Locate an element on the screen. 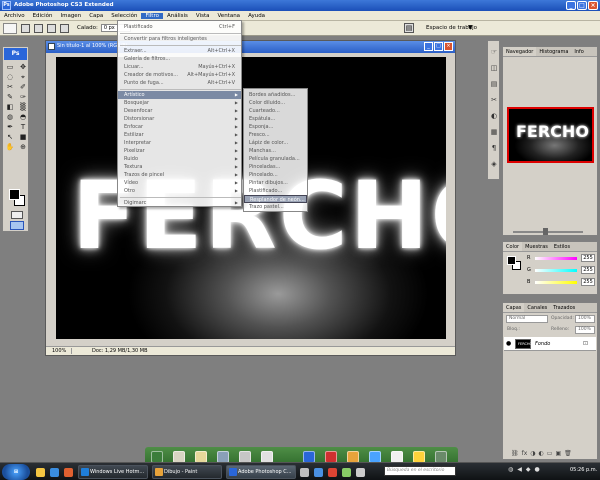 Image resolution: width=600 pixels, height=480 pixels. tab-histogram: Histograma is located at coordinates (553, 51).